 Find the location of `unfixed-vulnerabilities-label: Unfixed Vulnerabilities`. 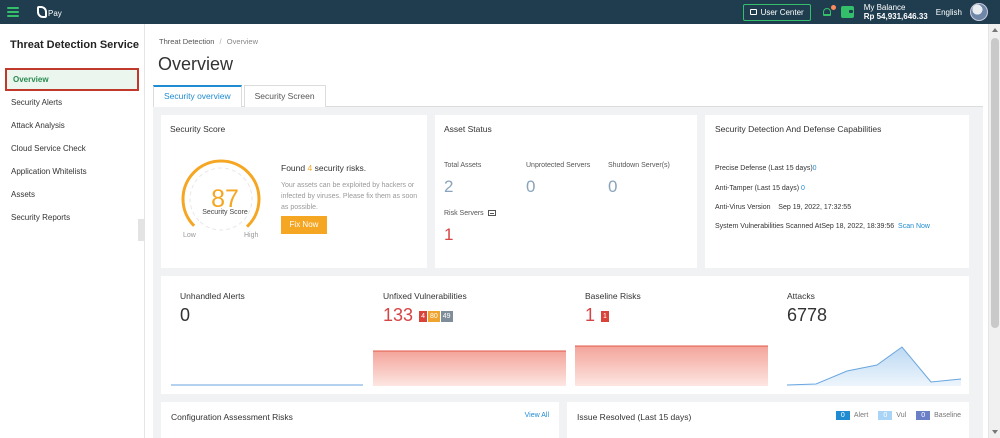

unfixed-vulnerabilities-label: Unfixed Vulnerabilities is located at coordinates (425, 296).